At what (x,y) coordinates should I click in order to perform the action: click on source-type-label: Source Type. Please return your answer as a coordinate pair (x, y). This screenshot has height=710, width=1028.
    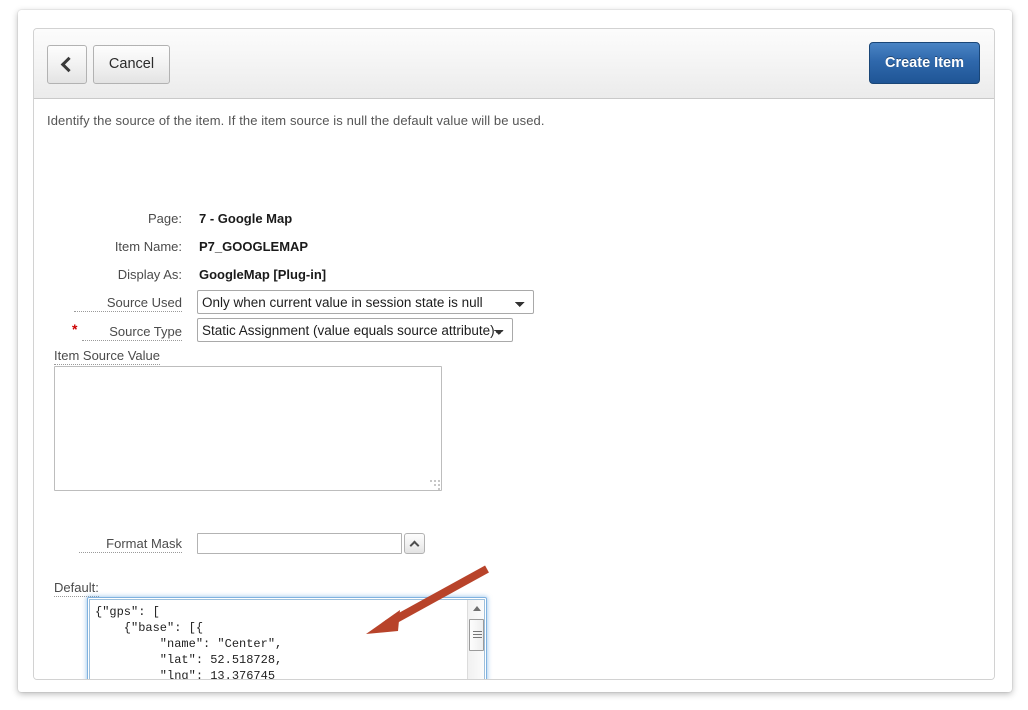
    Looking at the image, I should click on (132, 332).